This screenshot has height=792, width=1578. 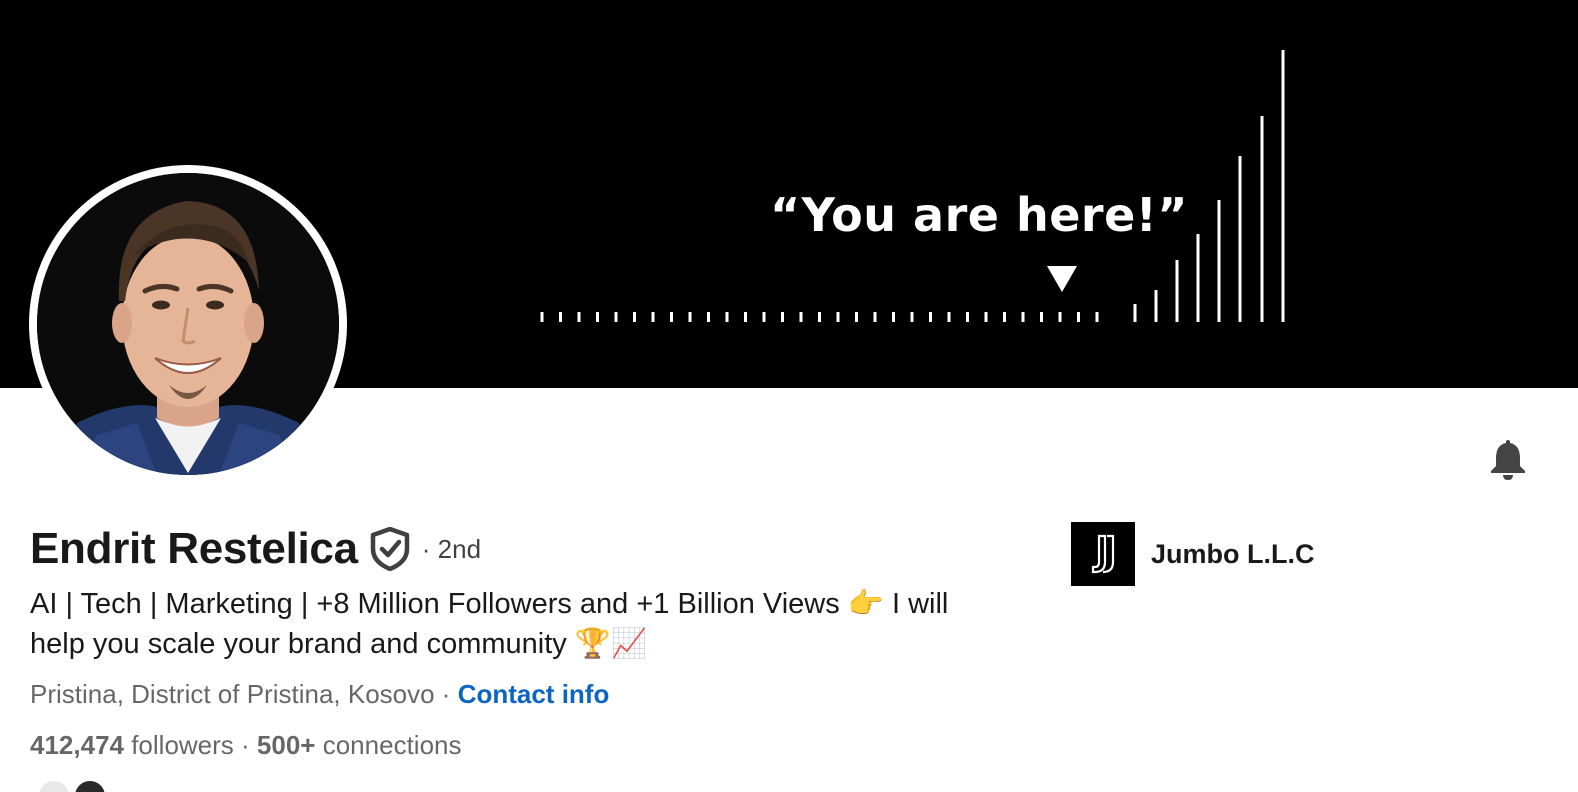 I want to click on company-logo-mark, so click(x=1103, y=554).